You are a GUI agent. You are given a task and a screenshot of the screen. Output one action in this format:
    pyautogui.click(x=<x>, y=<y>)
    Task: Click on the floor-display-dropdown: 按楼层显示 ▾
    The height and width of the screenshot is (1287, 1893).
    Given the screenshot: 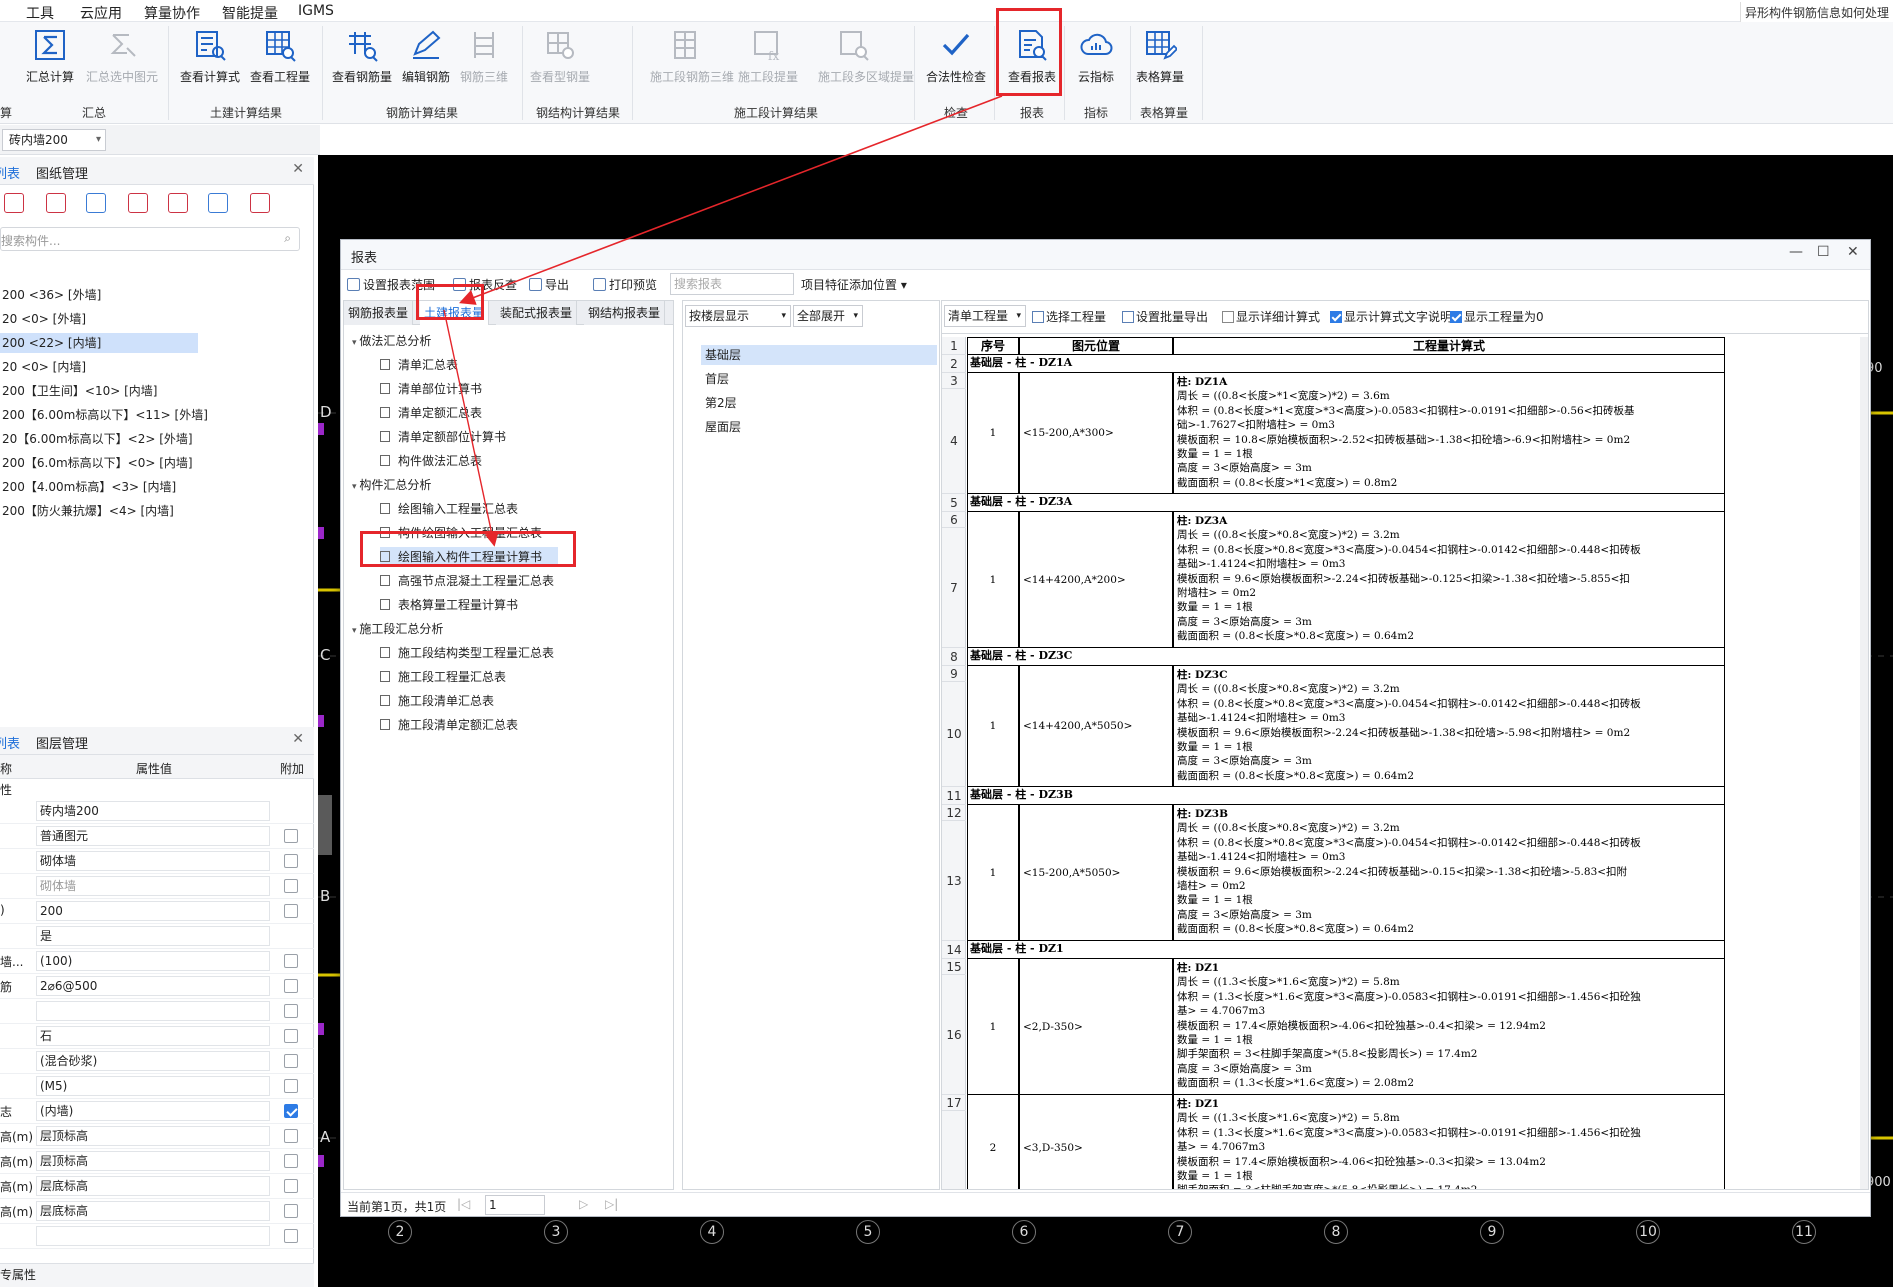 What is the action you would take?
    pyautogui.click(x=738, y=316)
    